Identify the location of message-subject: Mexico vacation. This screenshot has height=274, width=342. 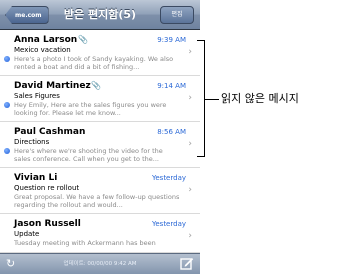
(42, 50).